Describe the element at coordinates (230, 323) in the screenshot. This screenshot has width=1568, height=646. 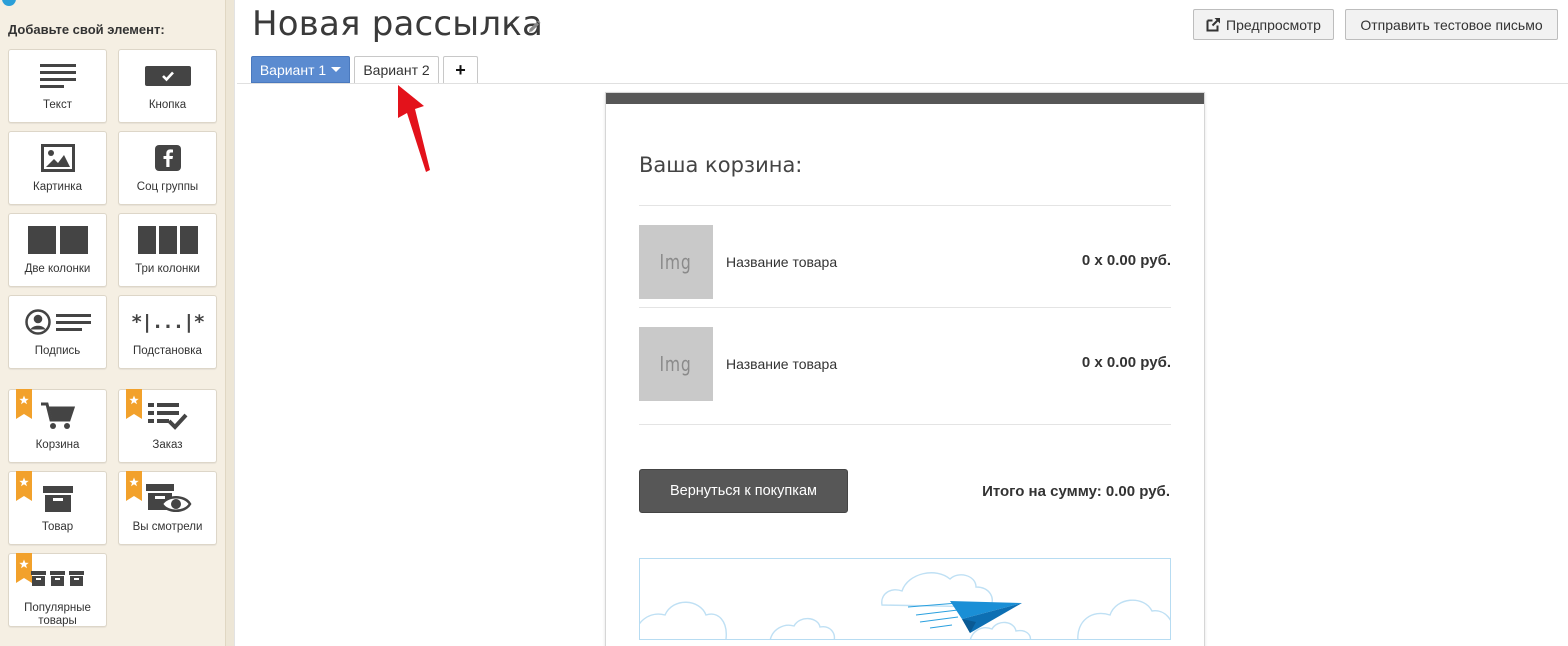
I see `sidebar-splitter` at that location.